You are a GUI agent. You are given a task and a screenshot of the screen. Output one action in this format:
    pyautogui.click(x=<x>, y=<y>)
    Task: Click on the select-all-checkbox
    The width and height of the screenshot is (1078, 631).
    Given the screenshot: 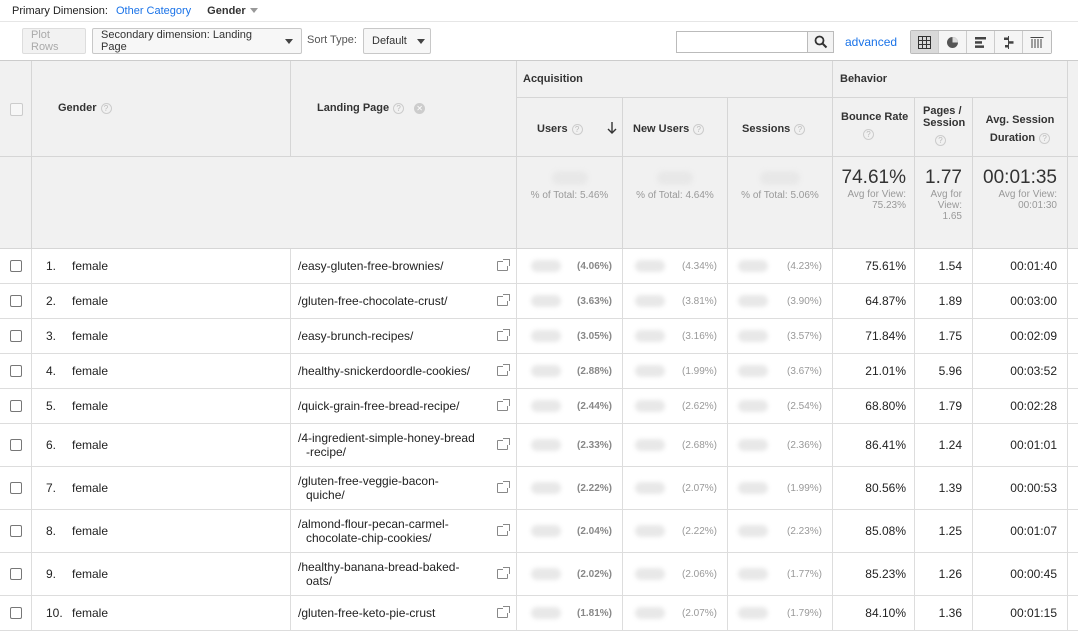 What is the action you would take?
    pyautogui.click(x=16, y=109)
    